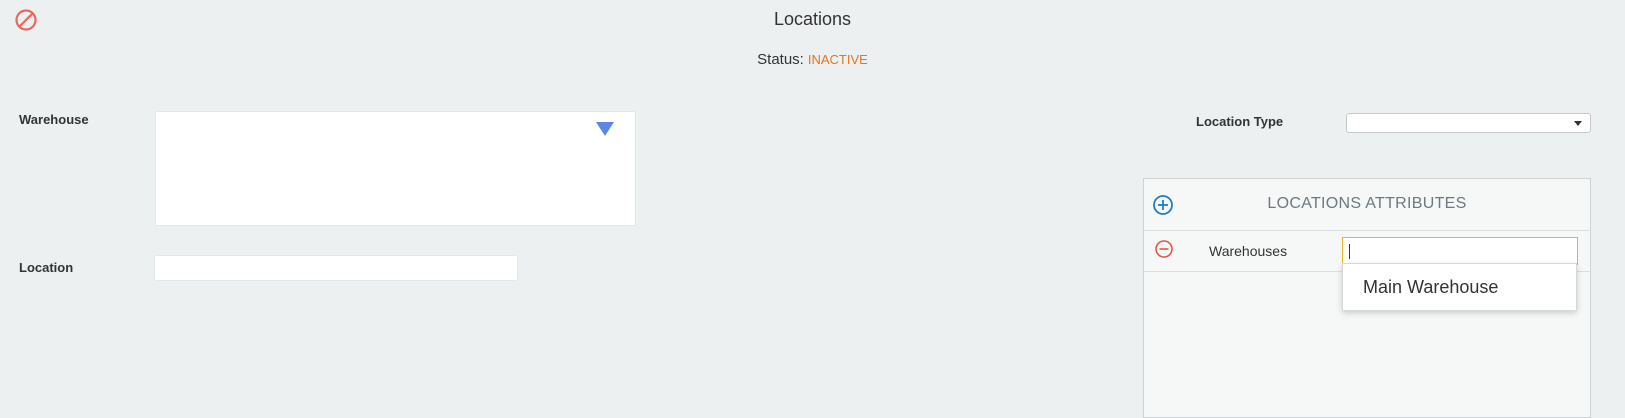 The height and width of the screenshot is (418, 1625). I want to click on location-type-select, so click(1468, 123).